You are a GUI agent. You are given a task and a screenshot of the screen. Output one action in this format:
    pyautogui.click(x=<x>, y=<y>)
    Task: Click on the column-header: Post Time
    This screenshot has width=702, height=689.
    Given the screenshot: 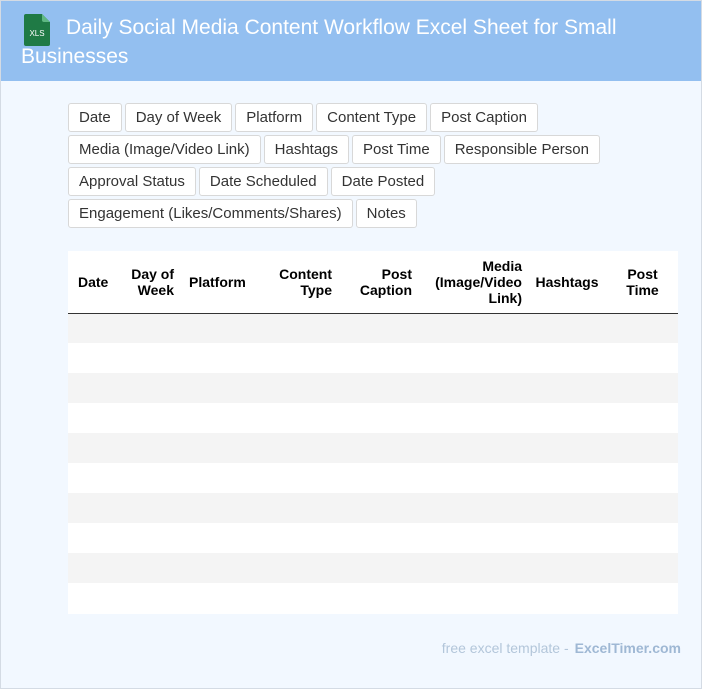 What is the action you would take?
    pyautogui.click(x=642, y=282)
    